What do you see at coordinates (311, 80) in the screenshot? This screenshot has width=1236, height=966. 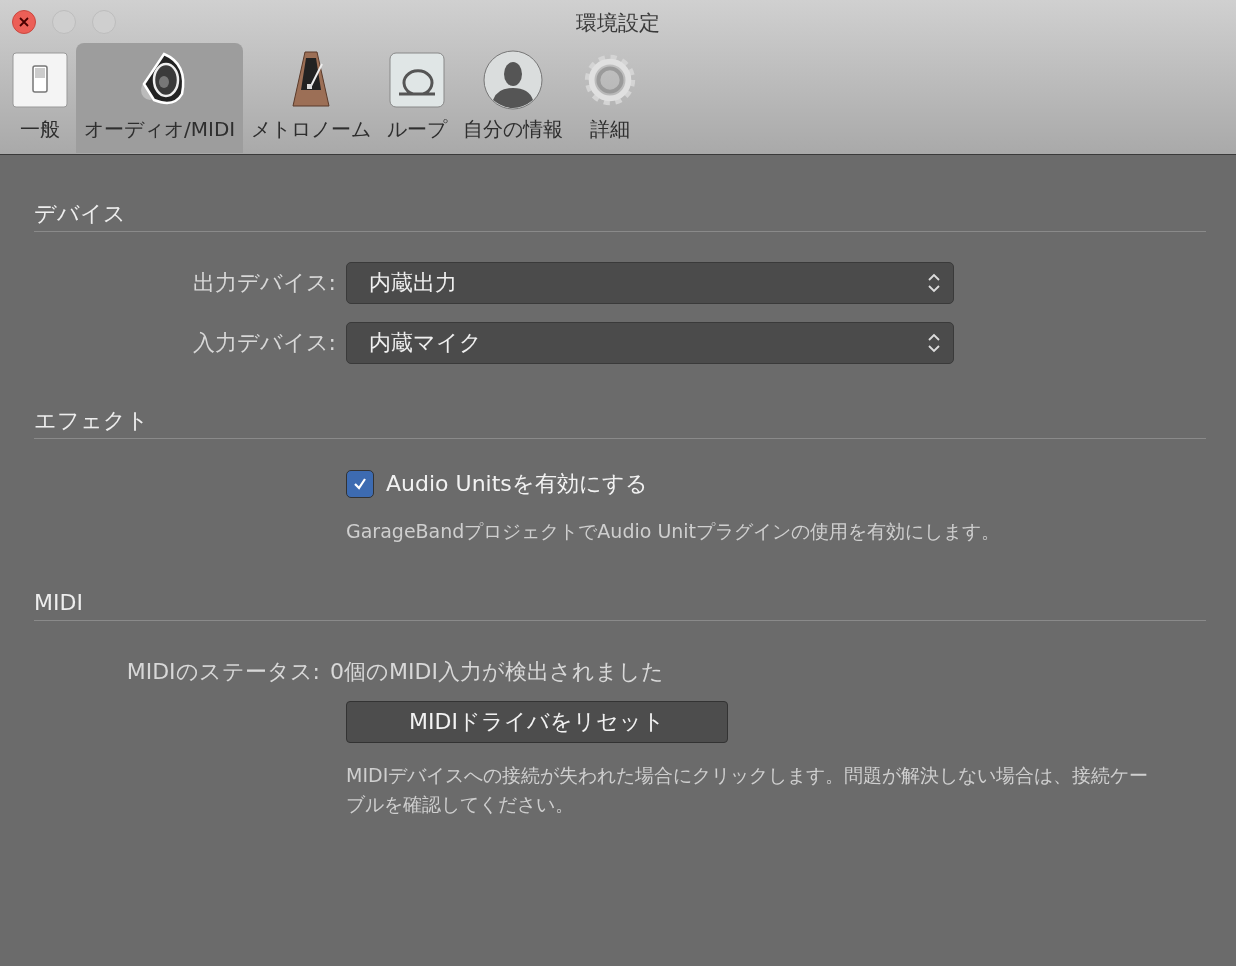 I see `metronome-icon` at bounding box center [311, 80].